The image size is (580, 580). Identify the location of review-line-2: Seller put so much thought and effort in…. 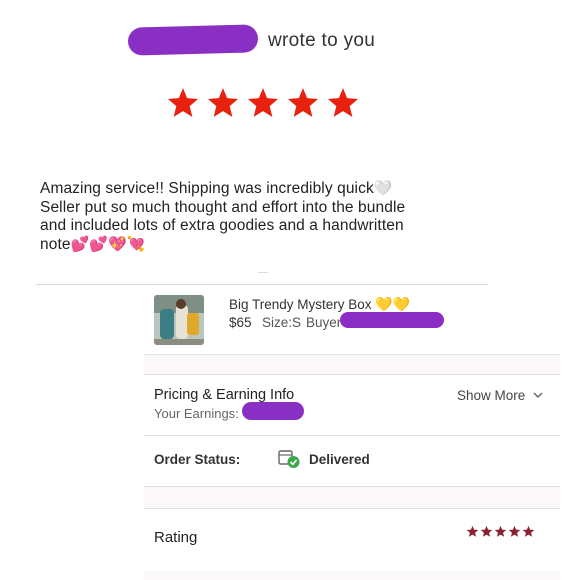
(223, 207).